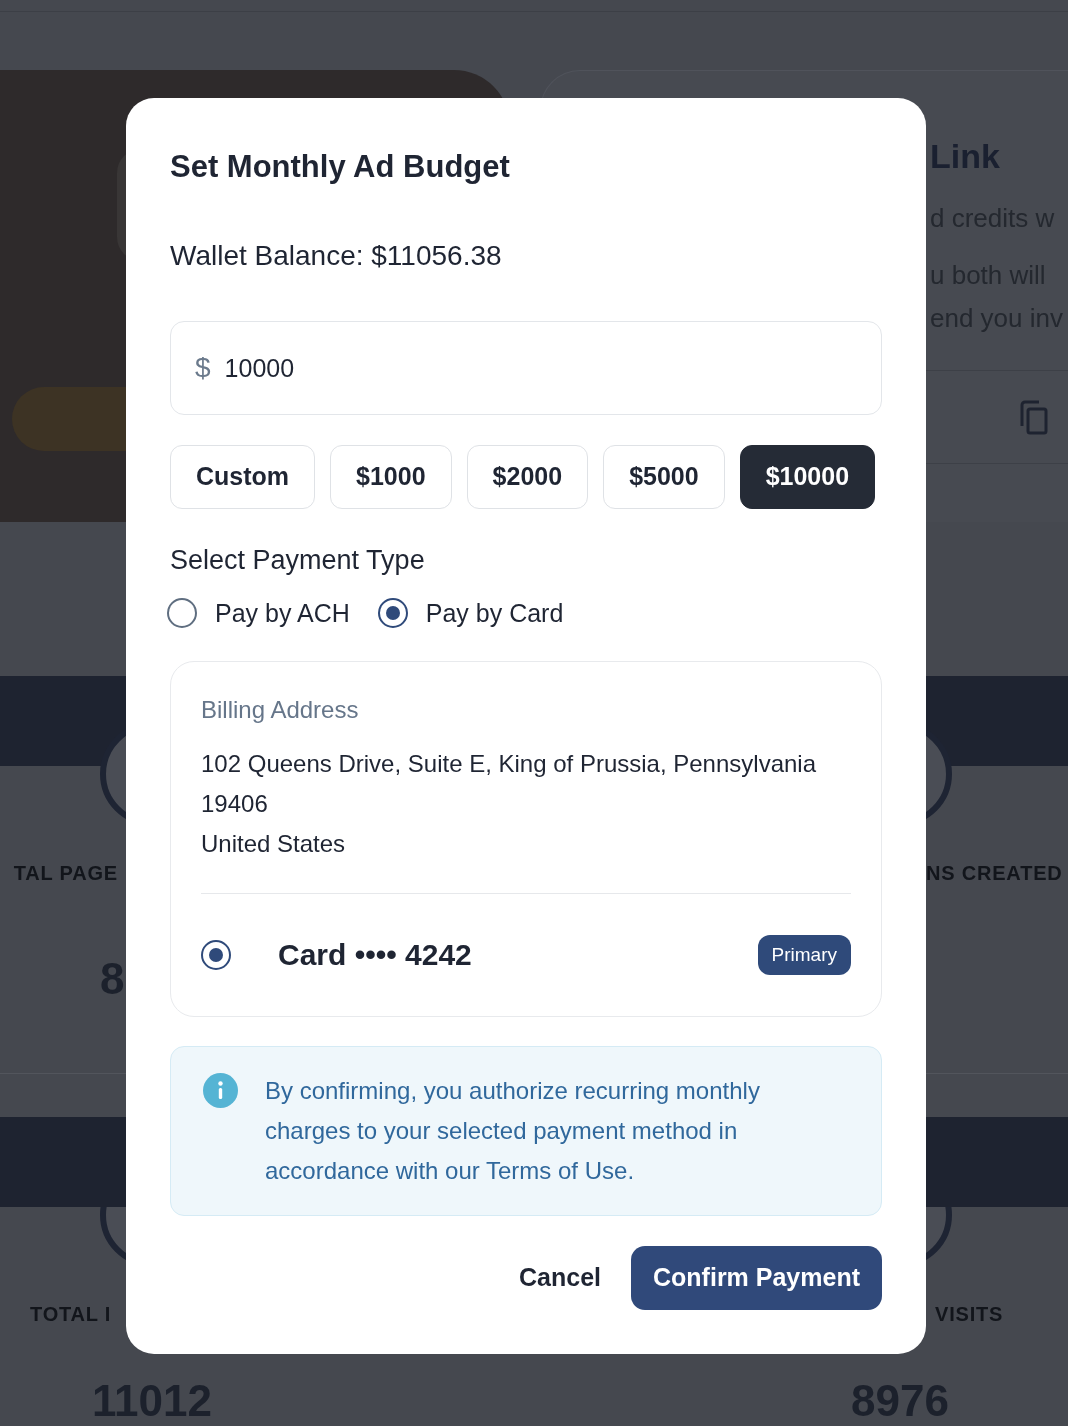 The height and width of the screenshot is (1426, 1068). What do you see at coordinates (494, 613) in the screenshot?
I see `radio-label: Pay by Card` at bounding box center [494, 613].